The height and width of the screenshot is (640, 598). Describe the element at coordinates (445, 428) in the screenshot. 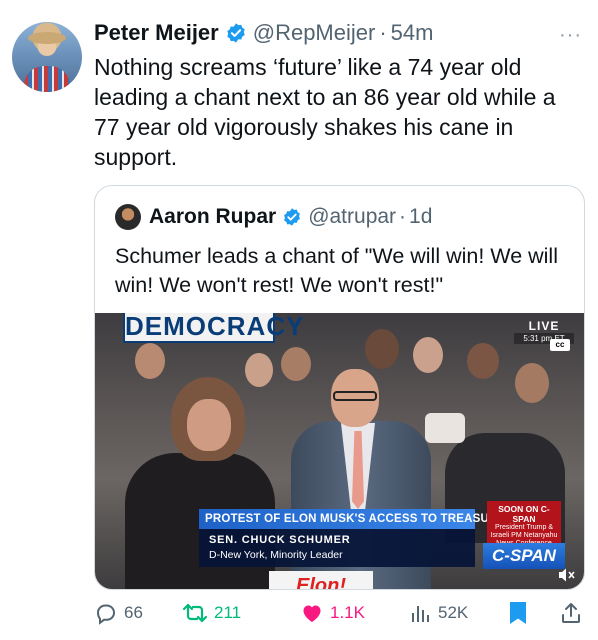

I see `protest-sign` at that location.